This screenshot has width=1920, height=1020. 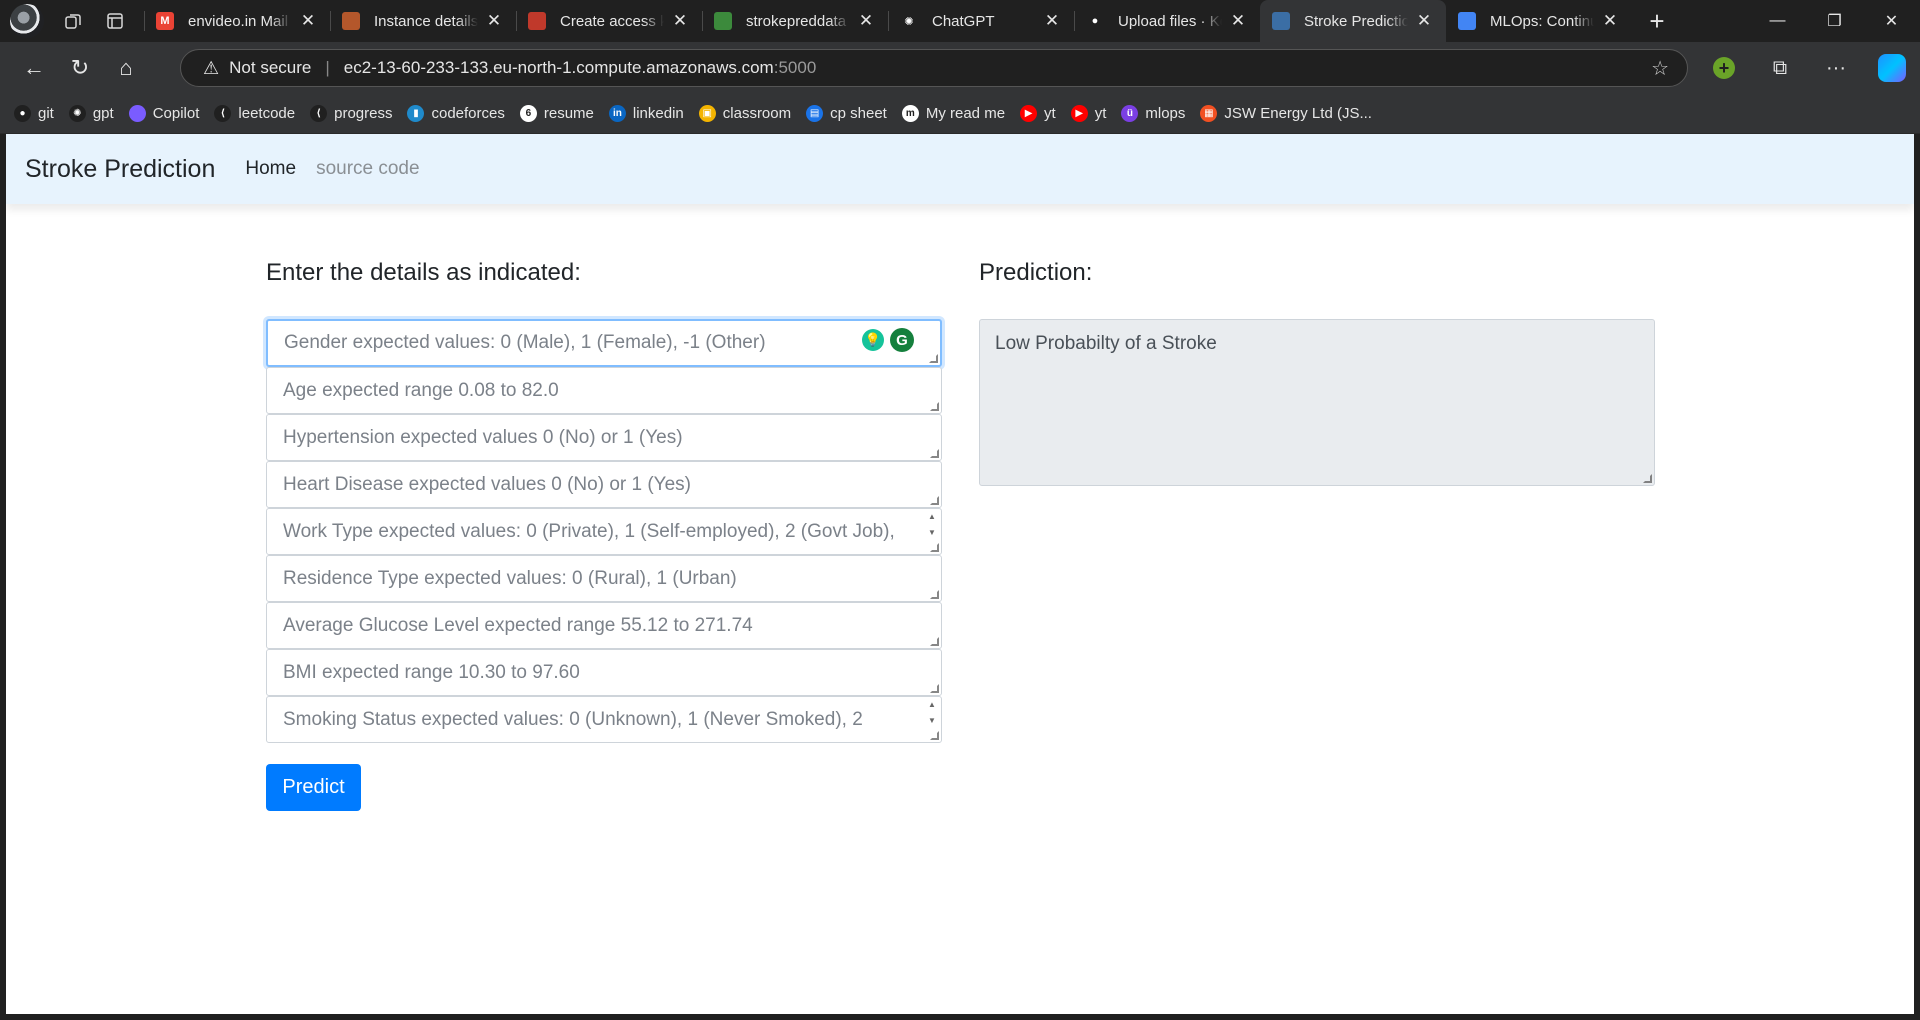 What do you see at coordinates (1036, 272) in the screenshot?
I see `prediction-heading: Prediction:` at bounding box center [1036, 272].